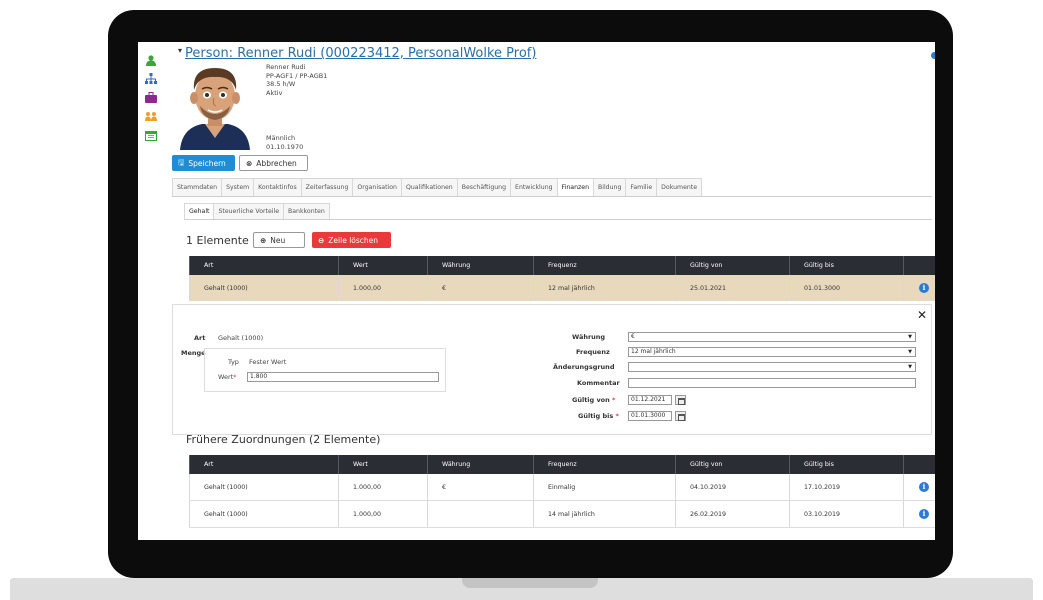 The width and height of the screenshot is (1043, 600). What do you see at coordinates (306, 211) in the screenshot?
I see `subtab-bankkonten: Bankkonten` at bounding box center [306, 211].